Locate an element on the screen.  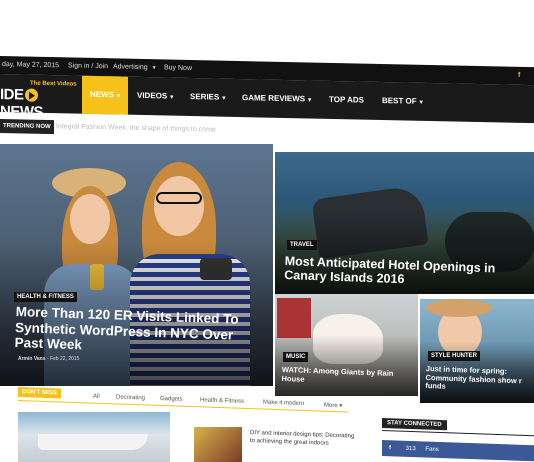
bag-shape is located at coordinates (294, 318).